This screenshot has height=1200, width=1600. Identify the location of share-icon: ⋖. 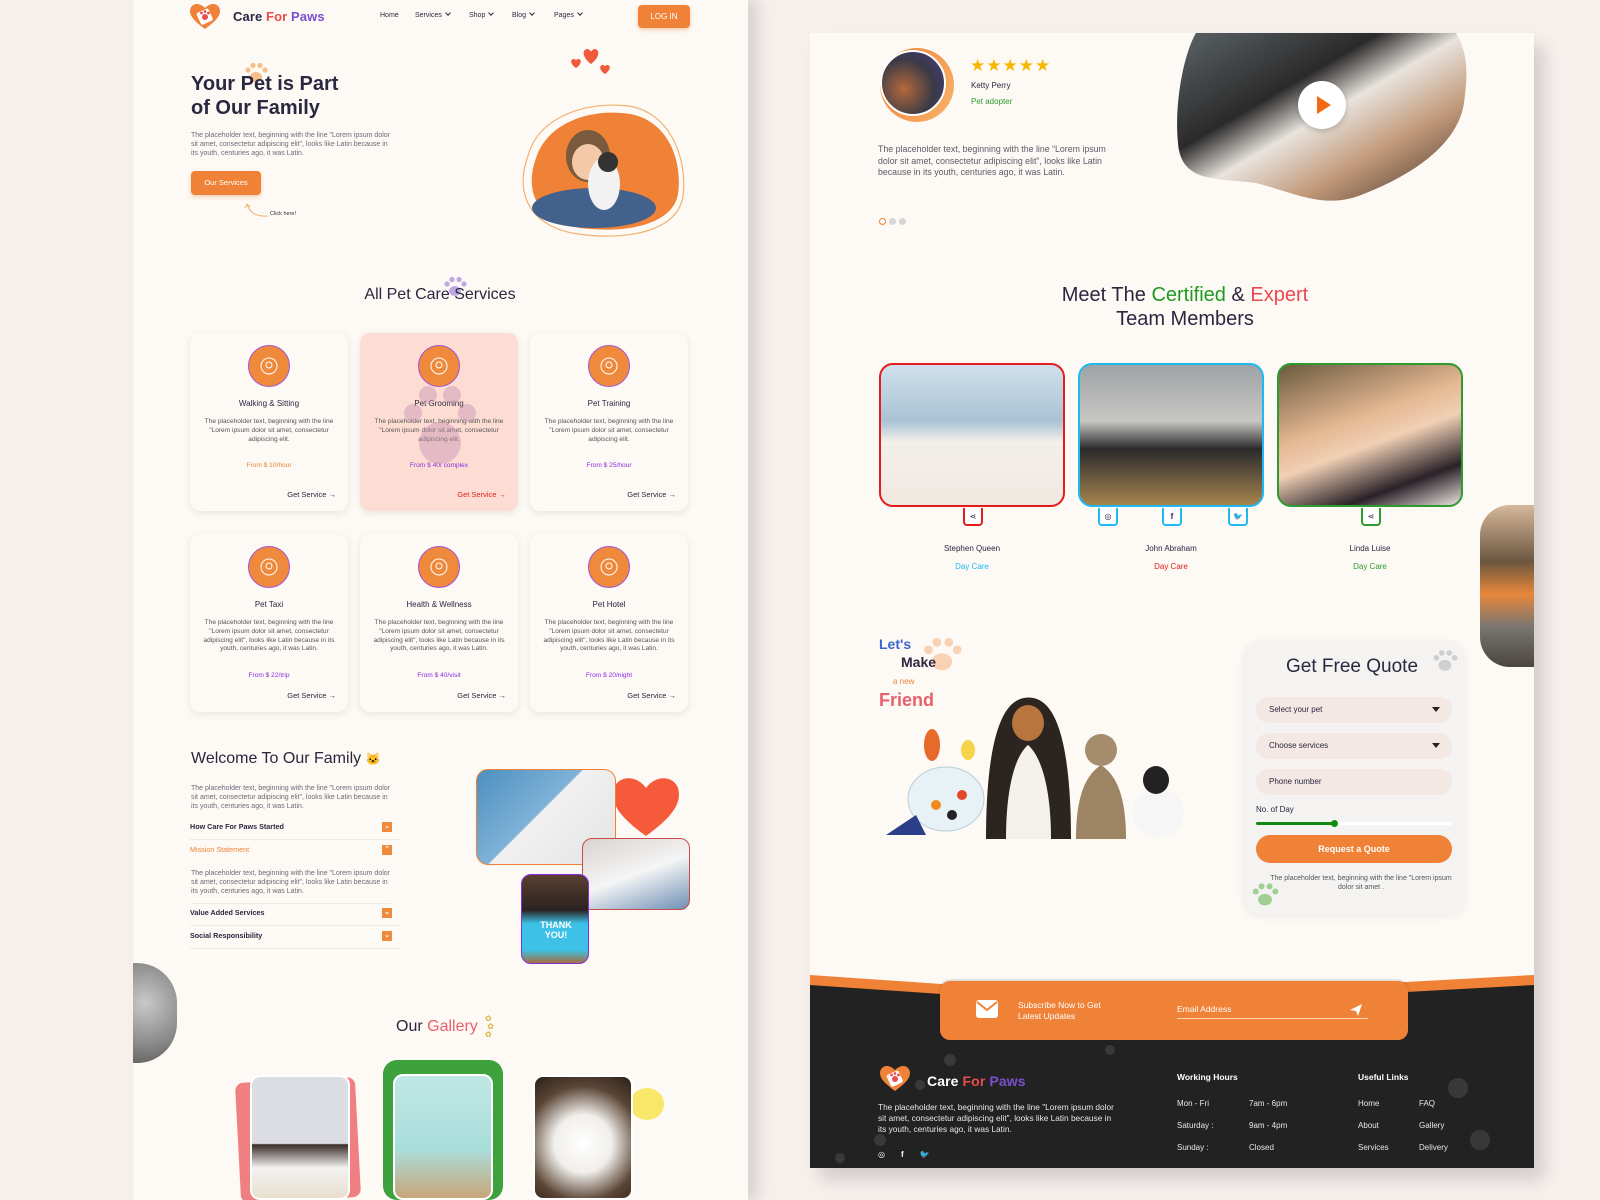
(1371, 516).